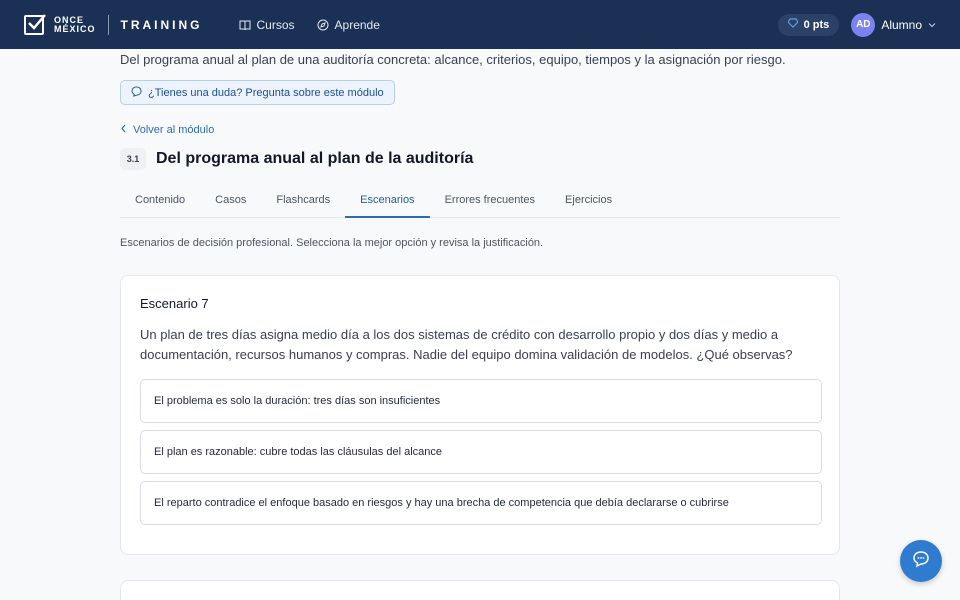  Describe the element at coordinates (245, 25) in the screenshot. I see `book-icon` at that location.